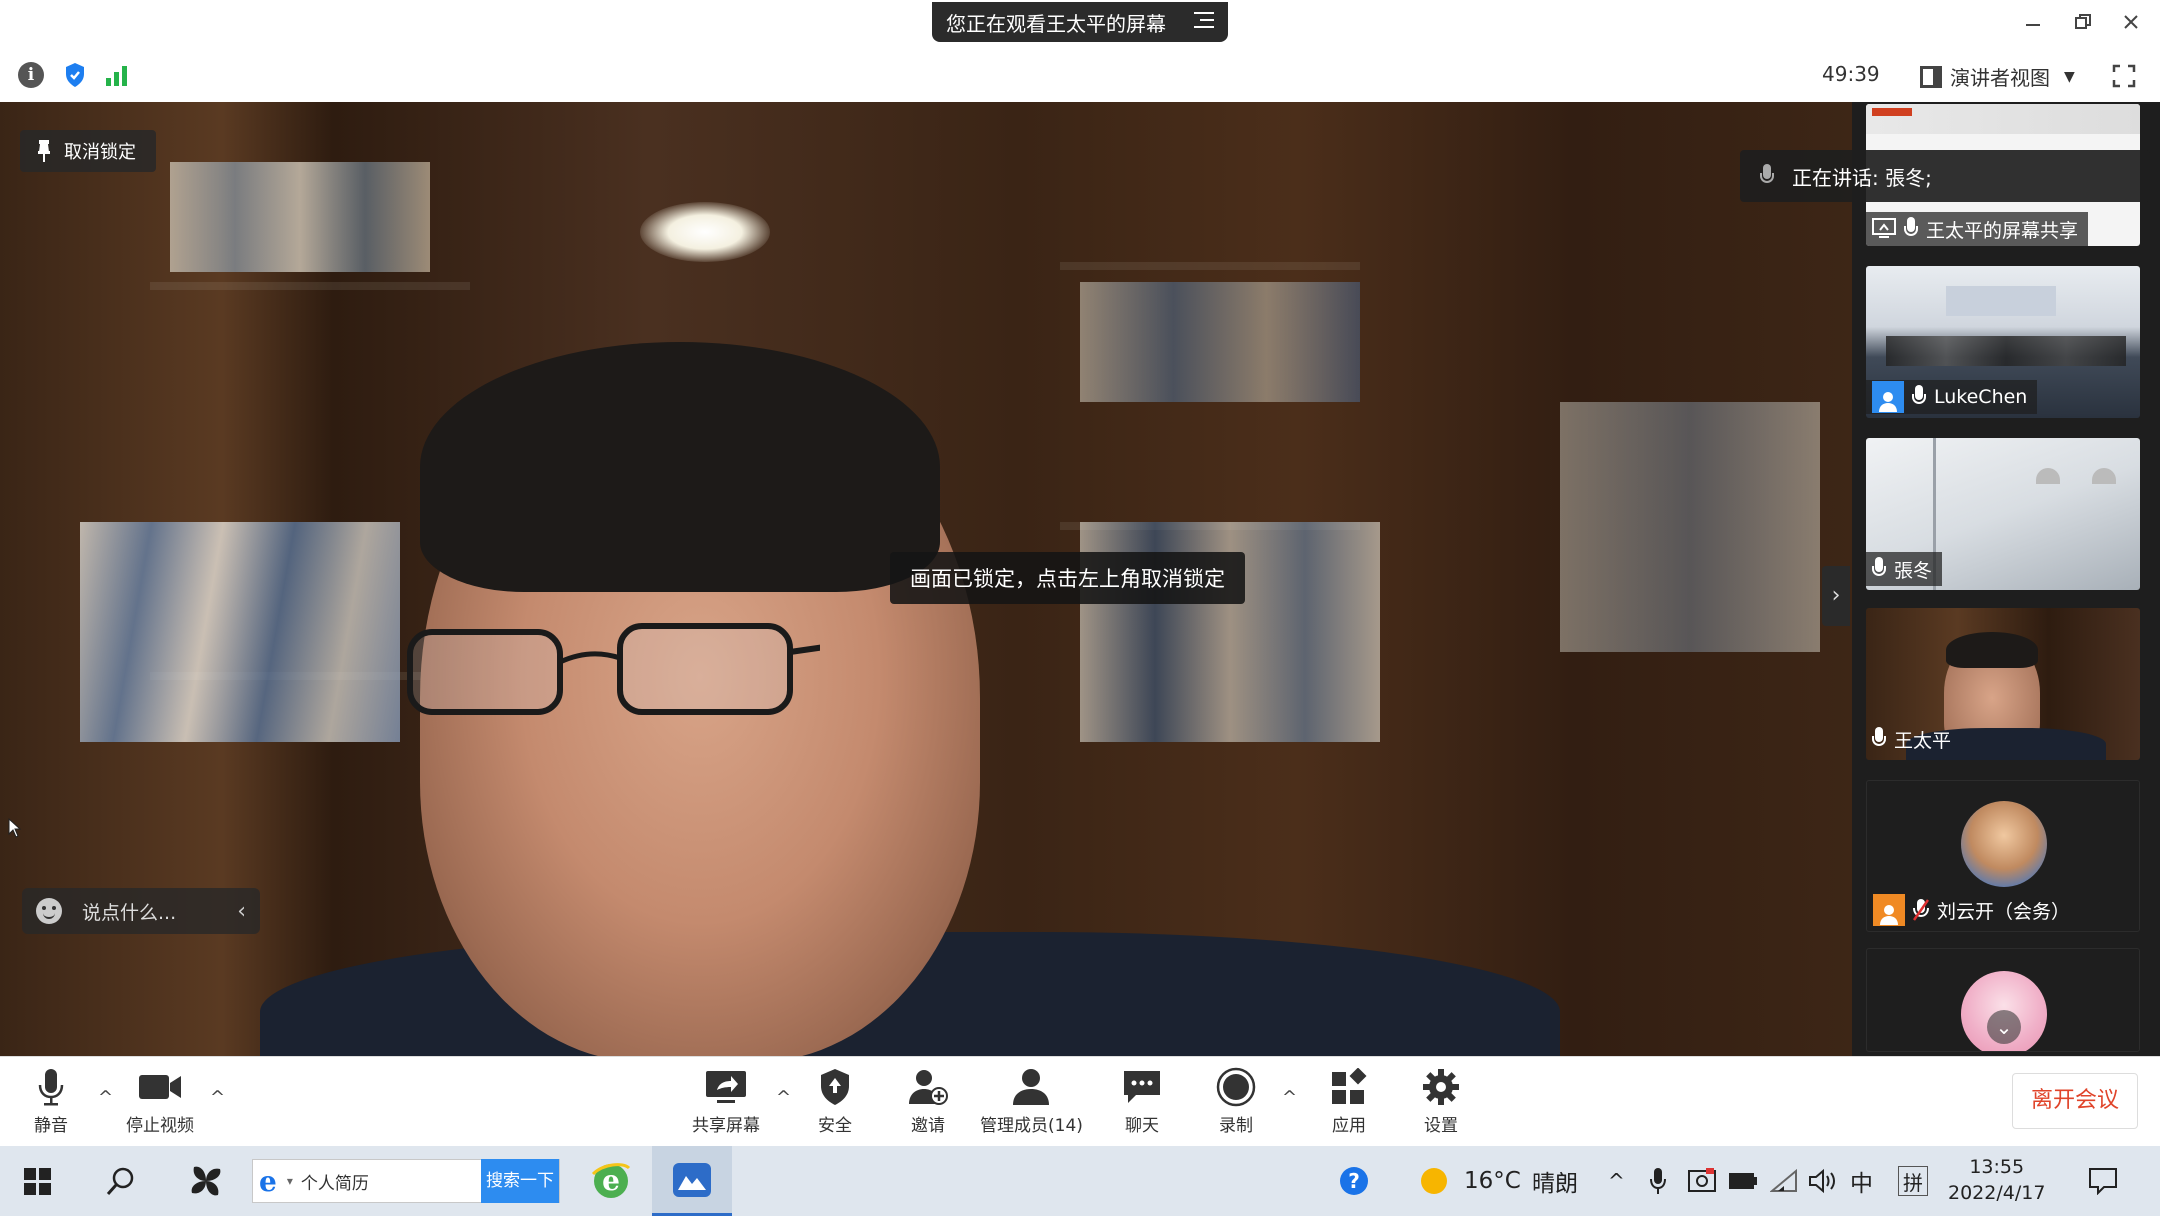  I want to click on taskbar-search-text: 个人简历, so click(335, 1181).